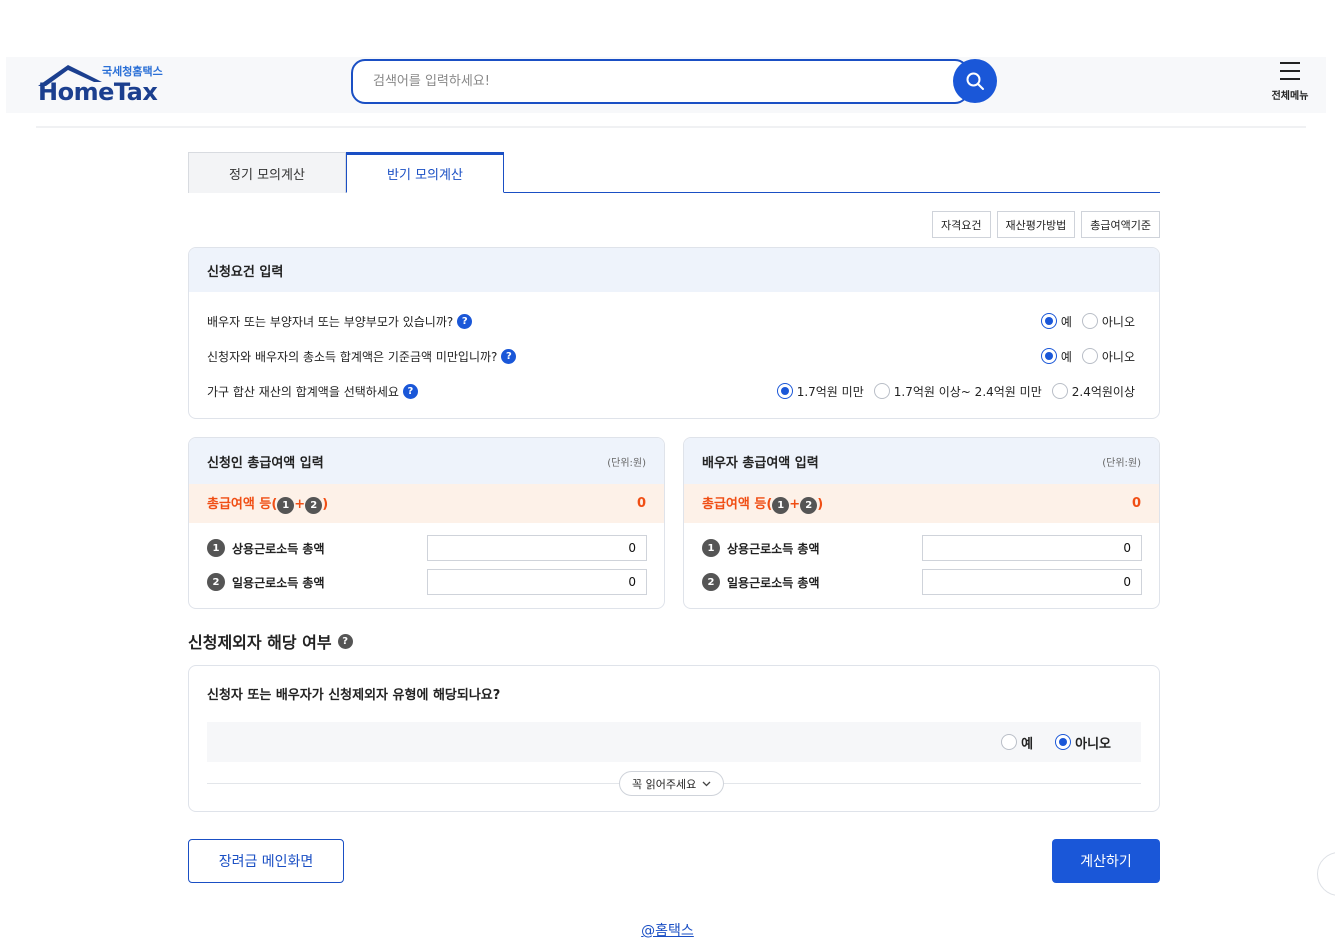  I want to click on calc-tabs: 정기 모의계산 반기 모의계산, so click(674, 172).